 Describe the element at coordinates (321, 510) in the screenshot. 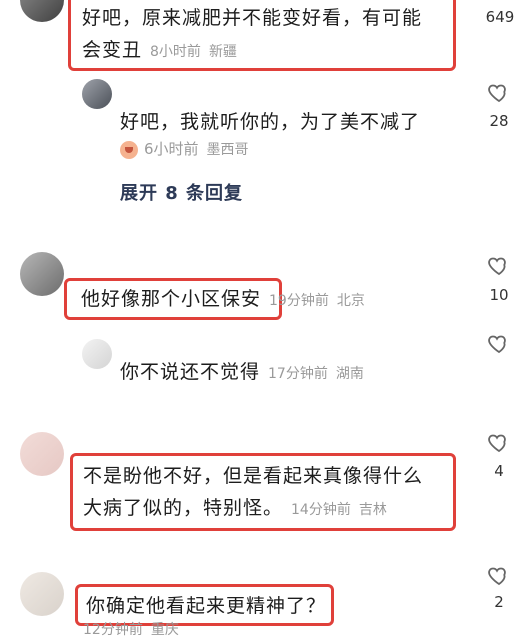

I see `comment-time: 14分钟前` at that location.